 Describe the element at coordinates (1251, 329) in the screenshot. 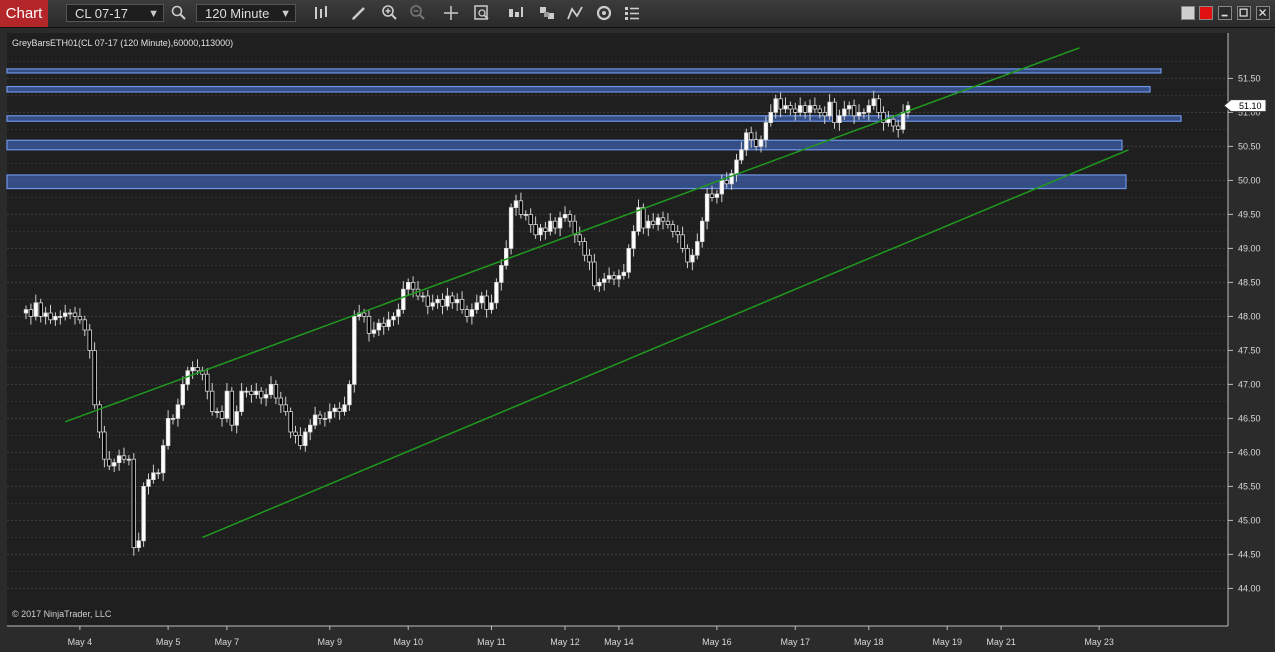

I see `price-axis` at that location.